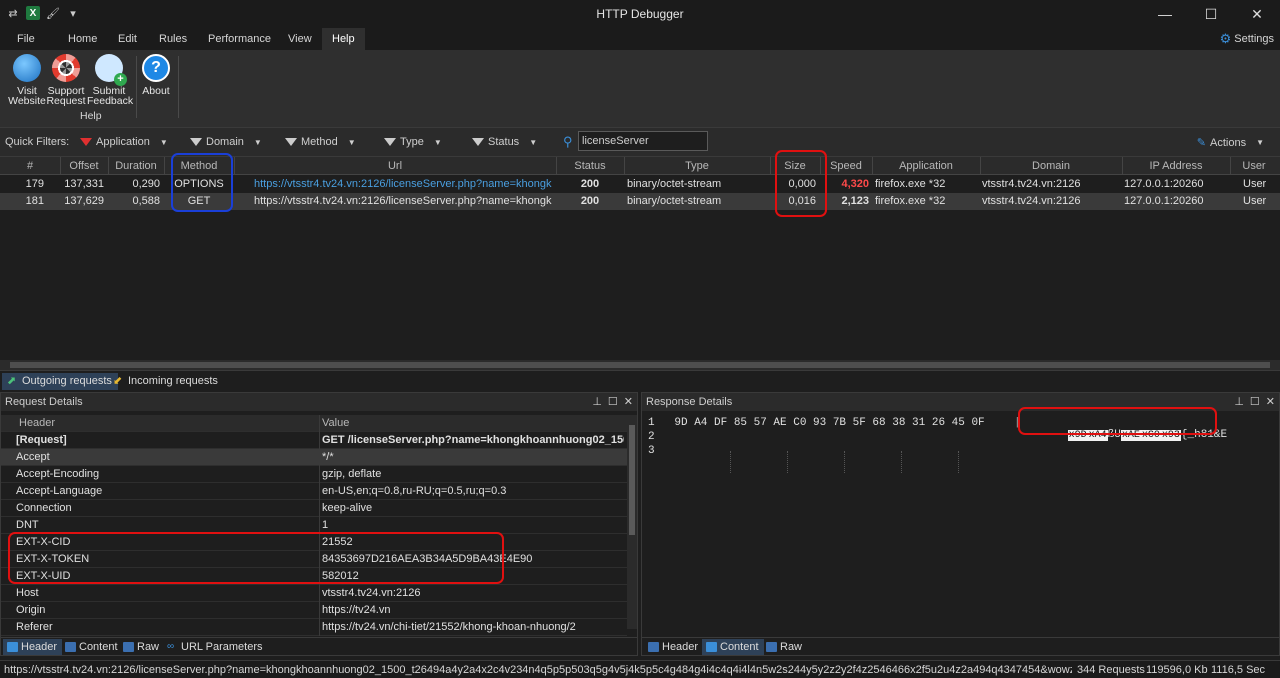 This screenshot has width=1280, height=678. Describe the element at coordinates (319, 646) in the screenshot. I see `request-detail-tabs: Header Content Raw ∞ URL Parameters` at that location.